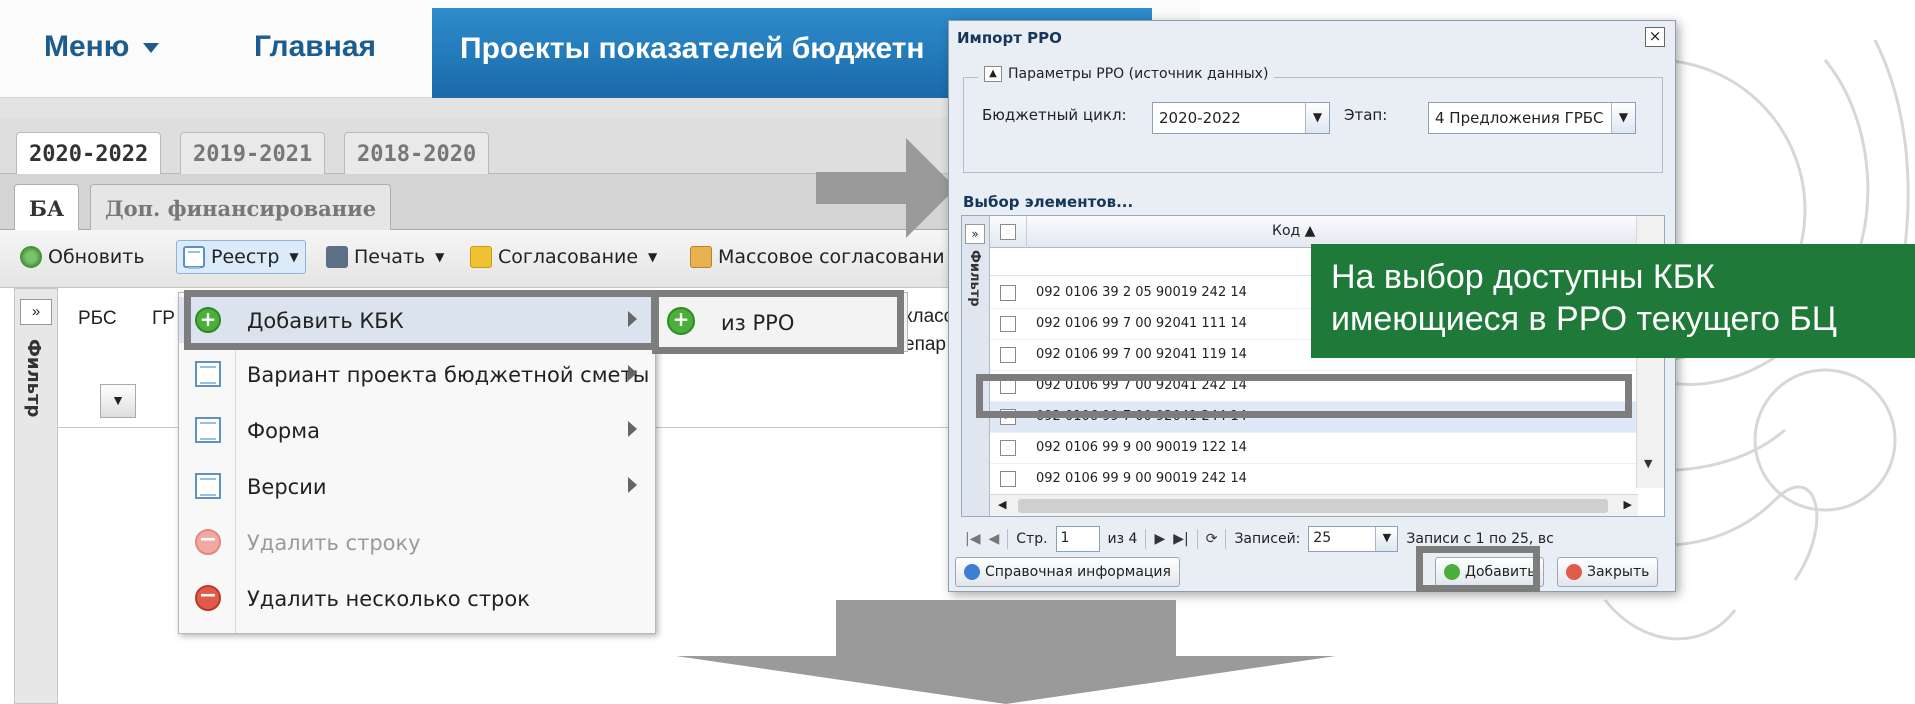  Describe the element at coordinates (1480, 539) in the screenshot. I see `records-summary: Записи с 1 по 25, вс` at that location.